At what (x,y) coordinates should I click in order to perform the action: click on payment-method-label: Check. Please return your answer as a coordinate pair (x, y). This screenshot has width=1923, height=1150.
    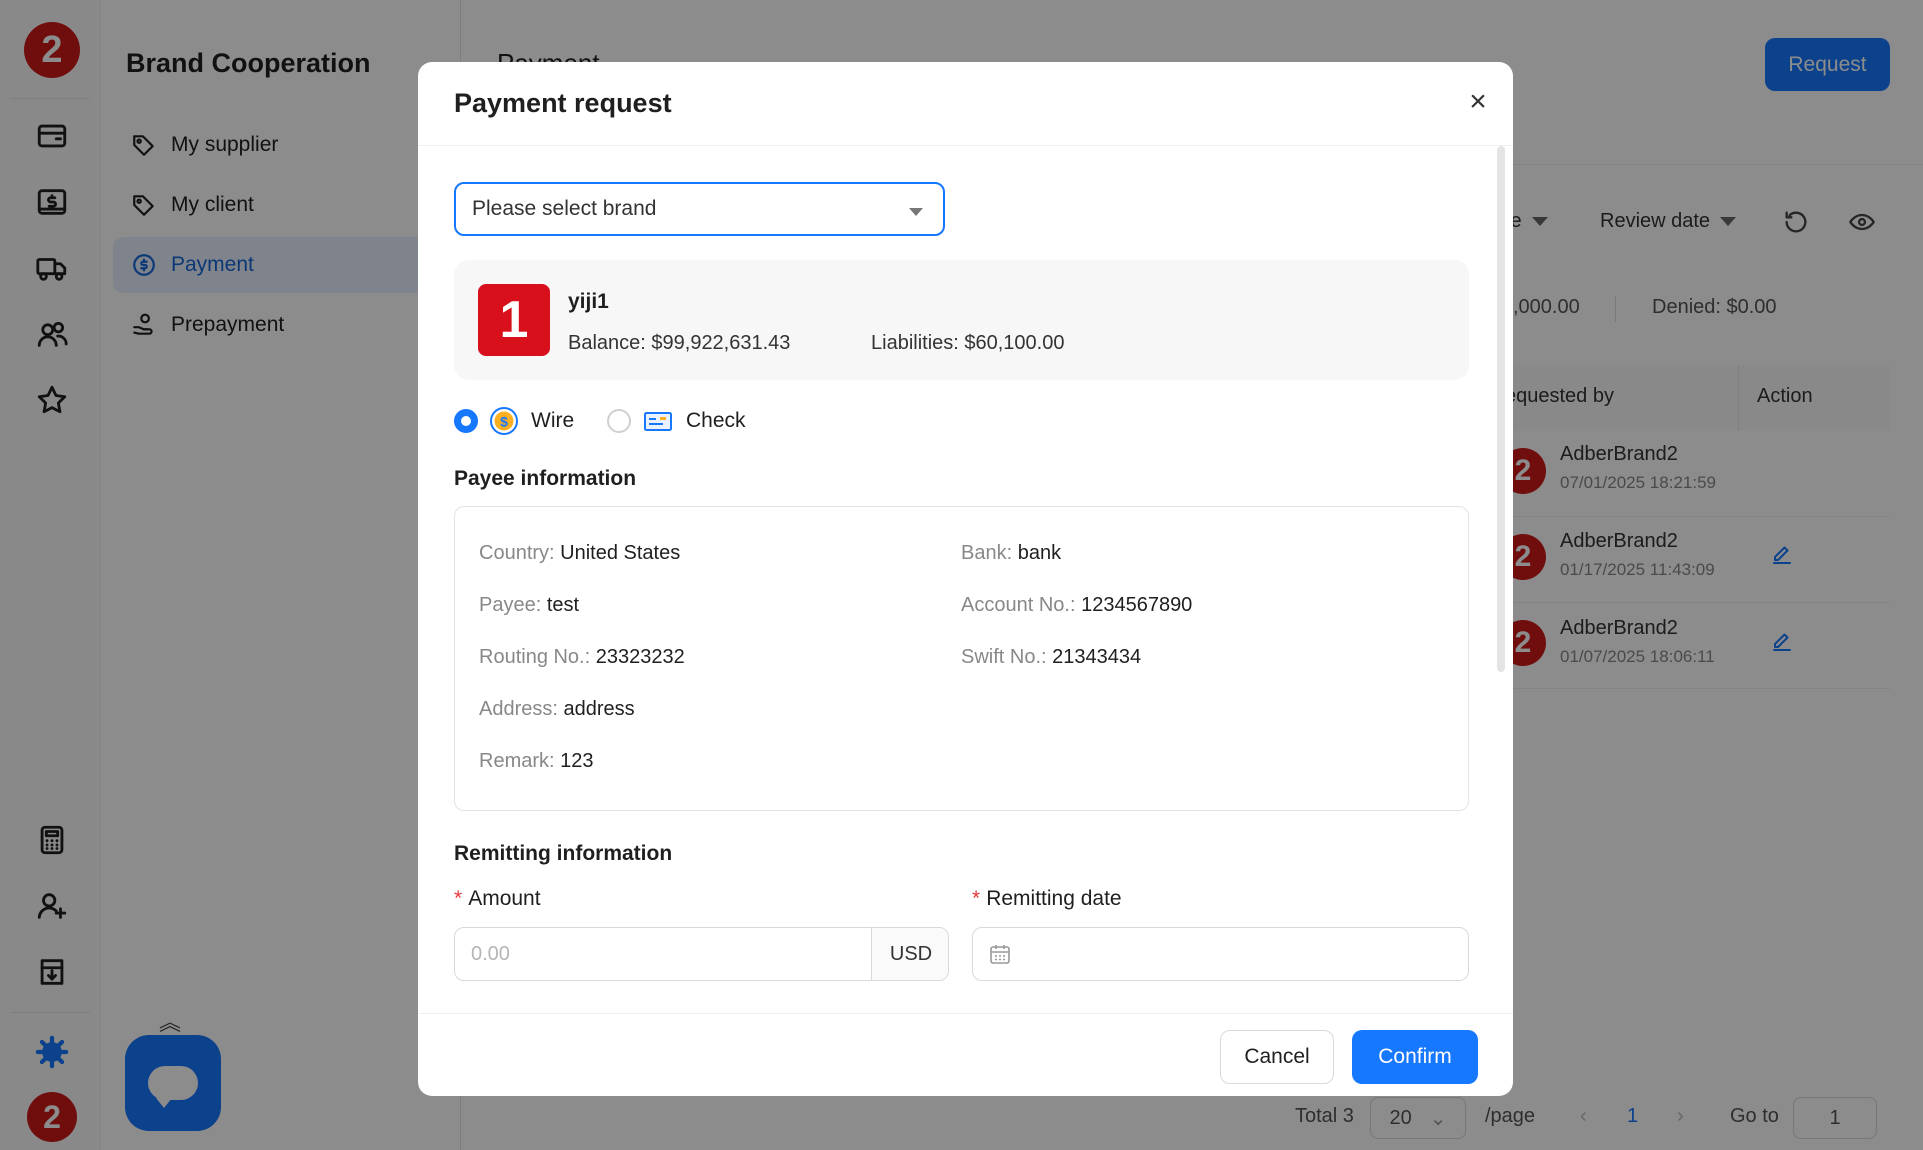
    Looking at the image, I should click on (716, 421).